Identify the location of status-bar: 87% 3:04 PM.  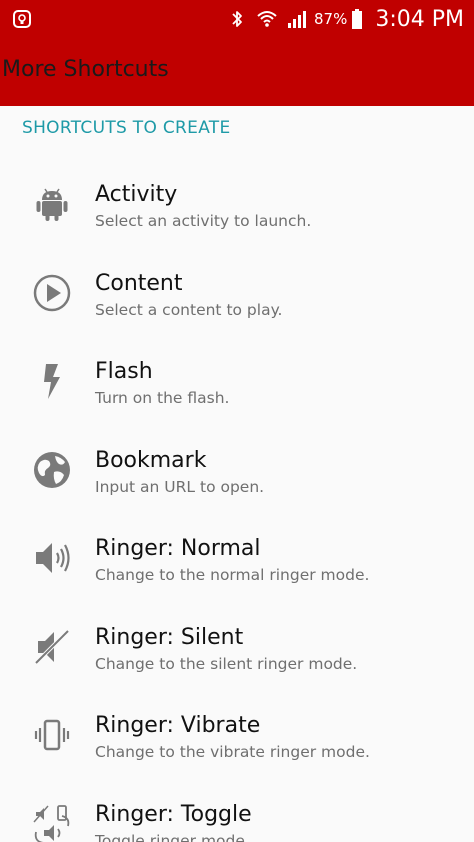
(237, 19).